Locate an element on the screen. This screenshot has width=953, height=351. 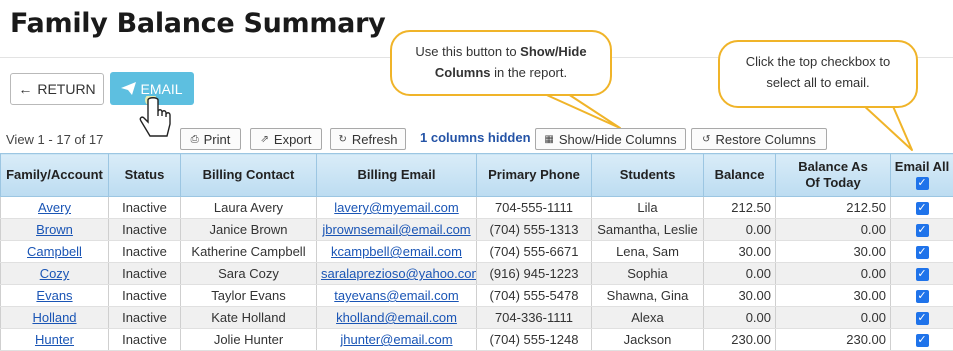
cell-students: Samantha, Leslie is located at coordinates (648, 230).